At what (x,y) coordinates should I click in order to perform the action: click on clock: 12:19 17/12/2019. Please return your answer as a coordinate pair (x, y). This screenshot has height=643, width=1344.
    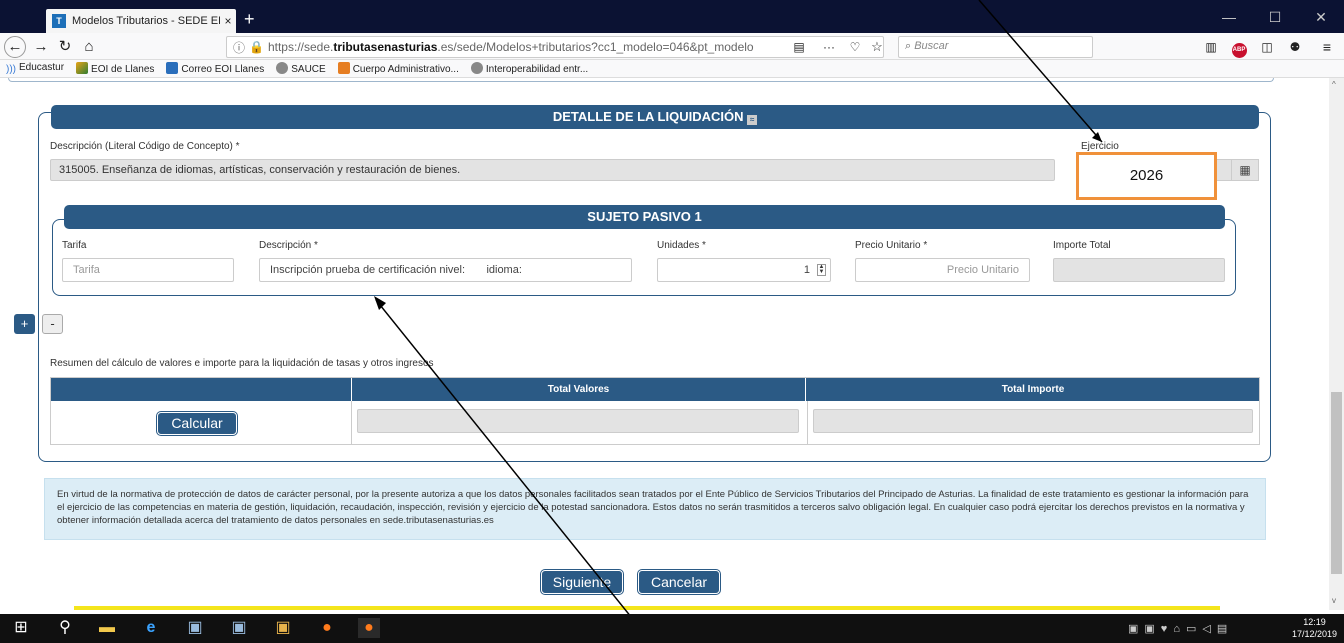
    Looking at the image, I should click on (1314, 628).